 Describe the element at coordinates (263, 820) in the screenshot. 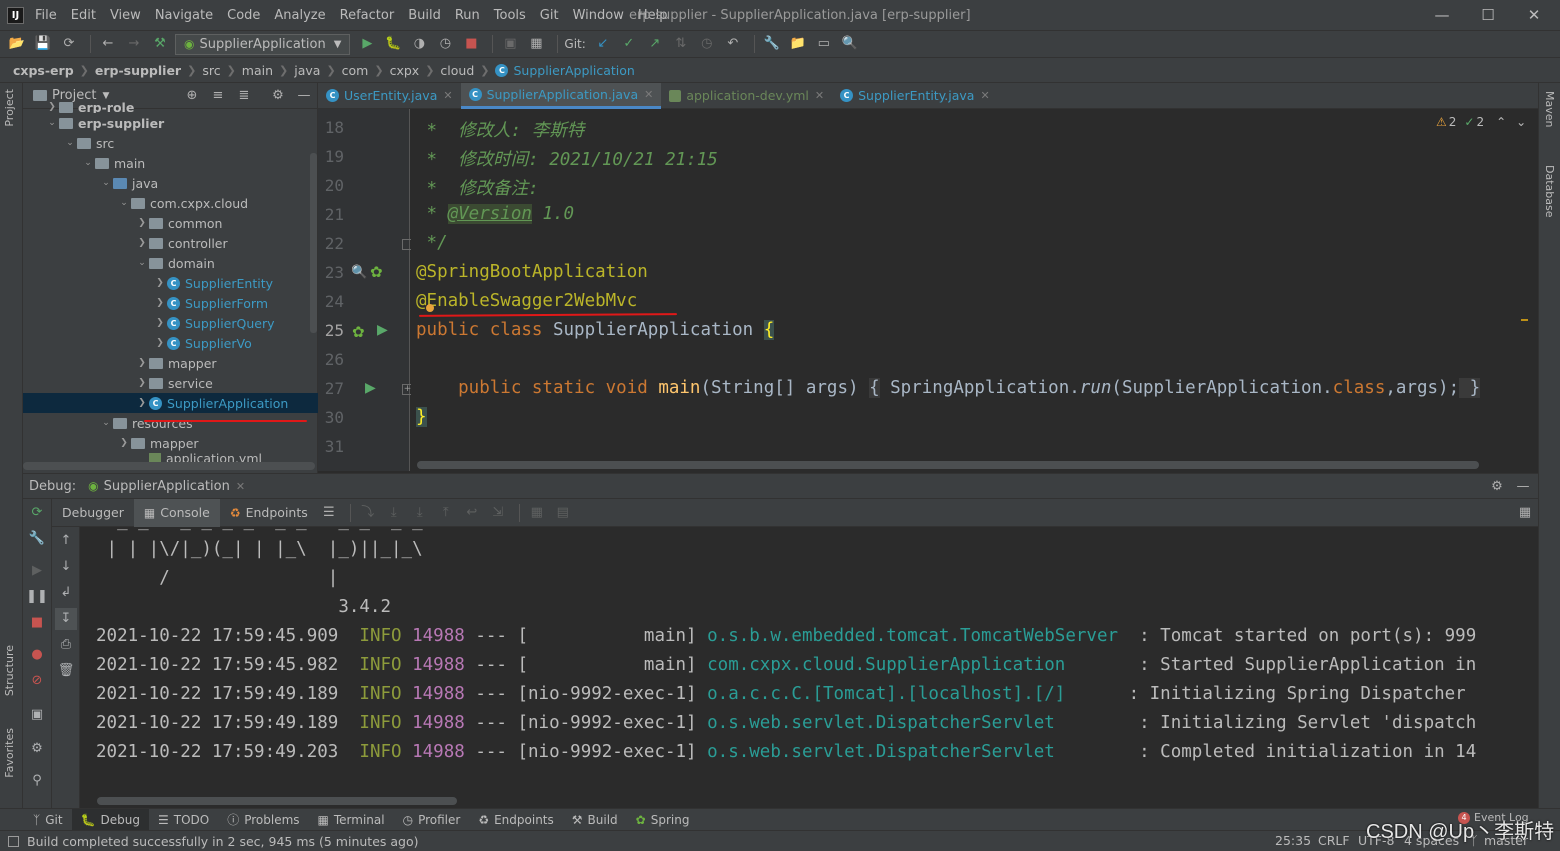

I see `tool-tab-problems: ⓘ Problems` at that location.